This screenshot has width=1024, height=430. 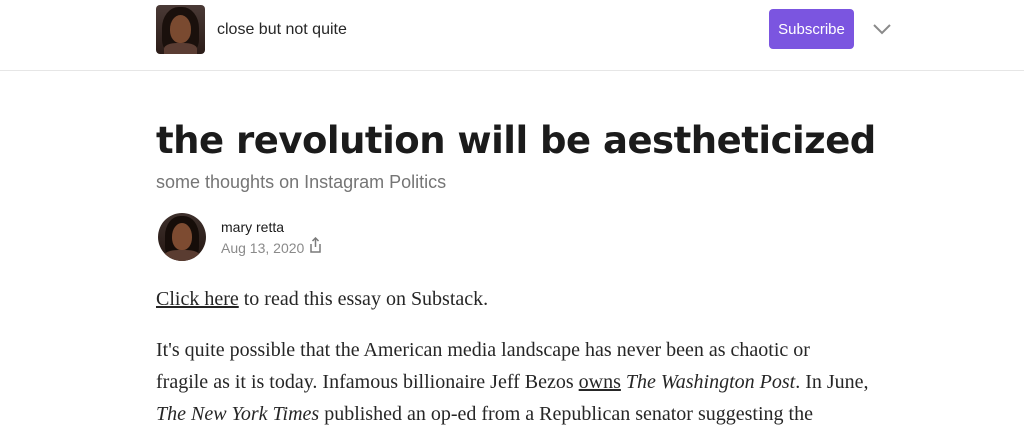 What do you see at coordinates (197, 299) in the screenshot?
I see `substack-link: Click here` at bounding box center [197, 299].